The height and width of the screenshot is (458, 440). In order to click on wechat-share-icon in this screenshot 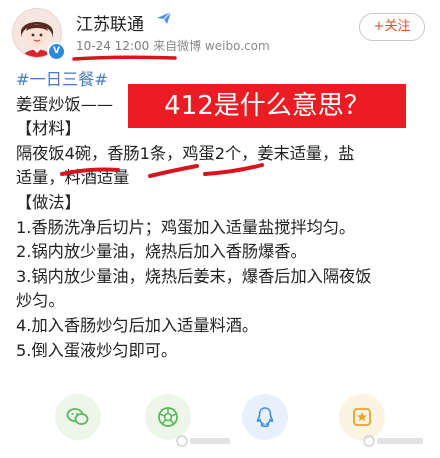, I will do `click(77, 416)`.